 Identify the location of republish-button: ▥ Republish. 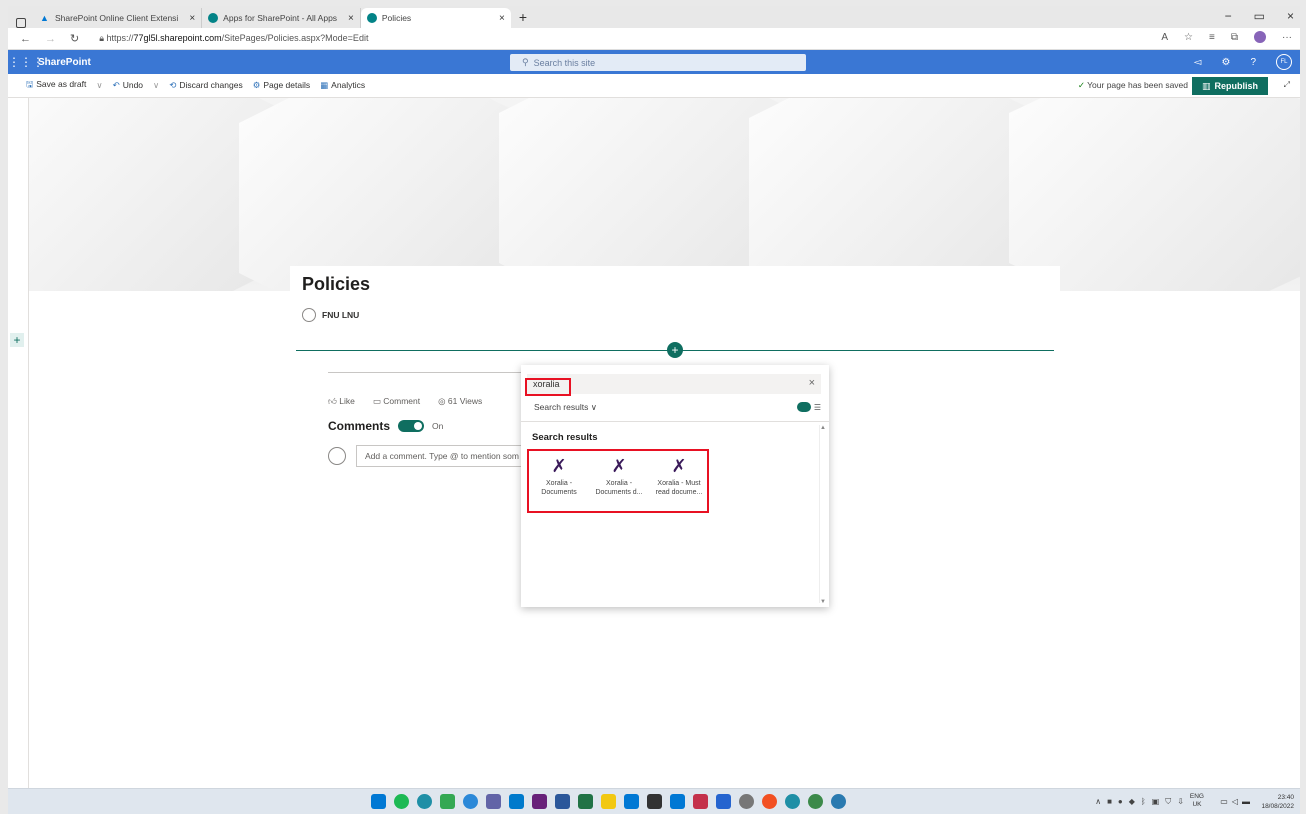
(1230, 86).